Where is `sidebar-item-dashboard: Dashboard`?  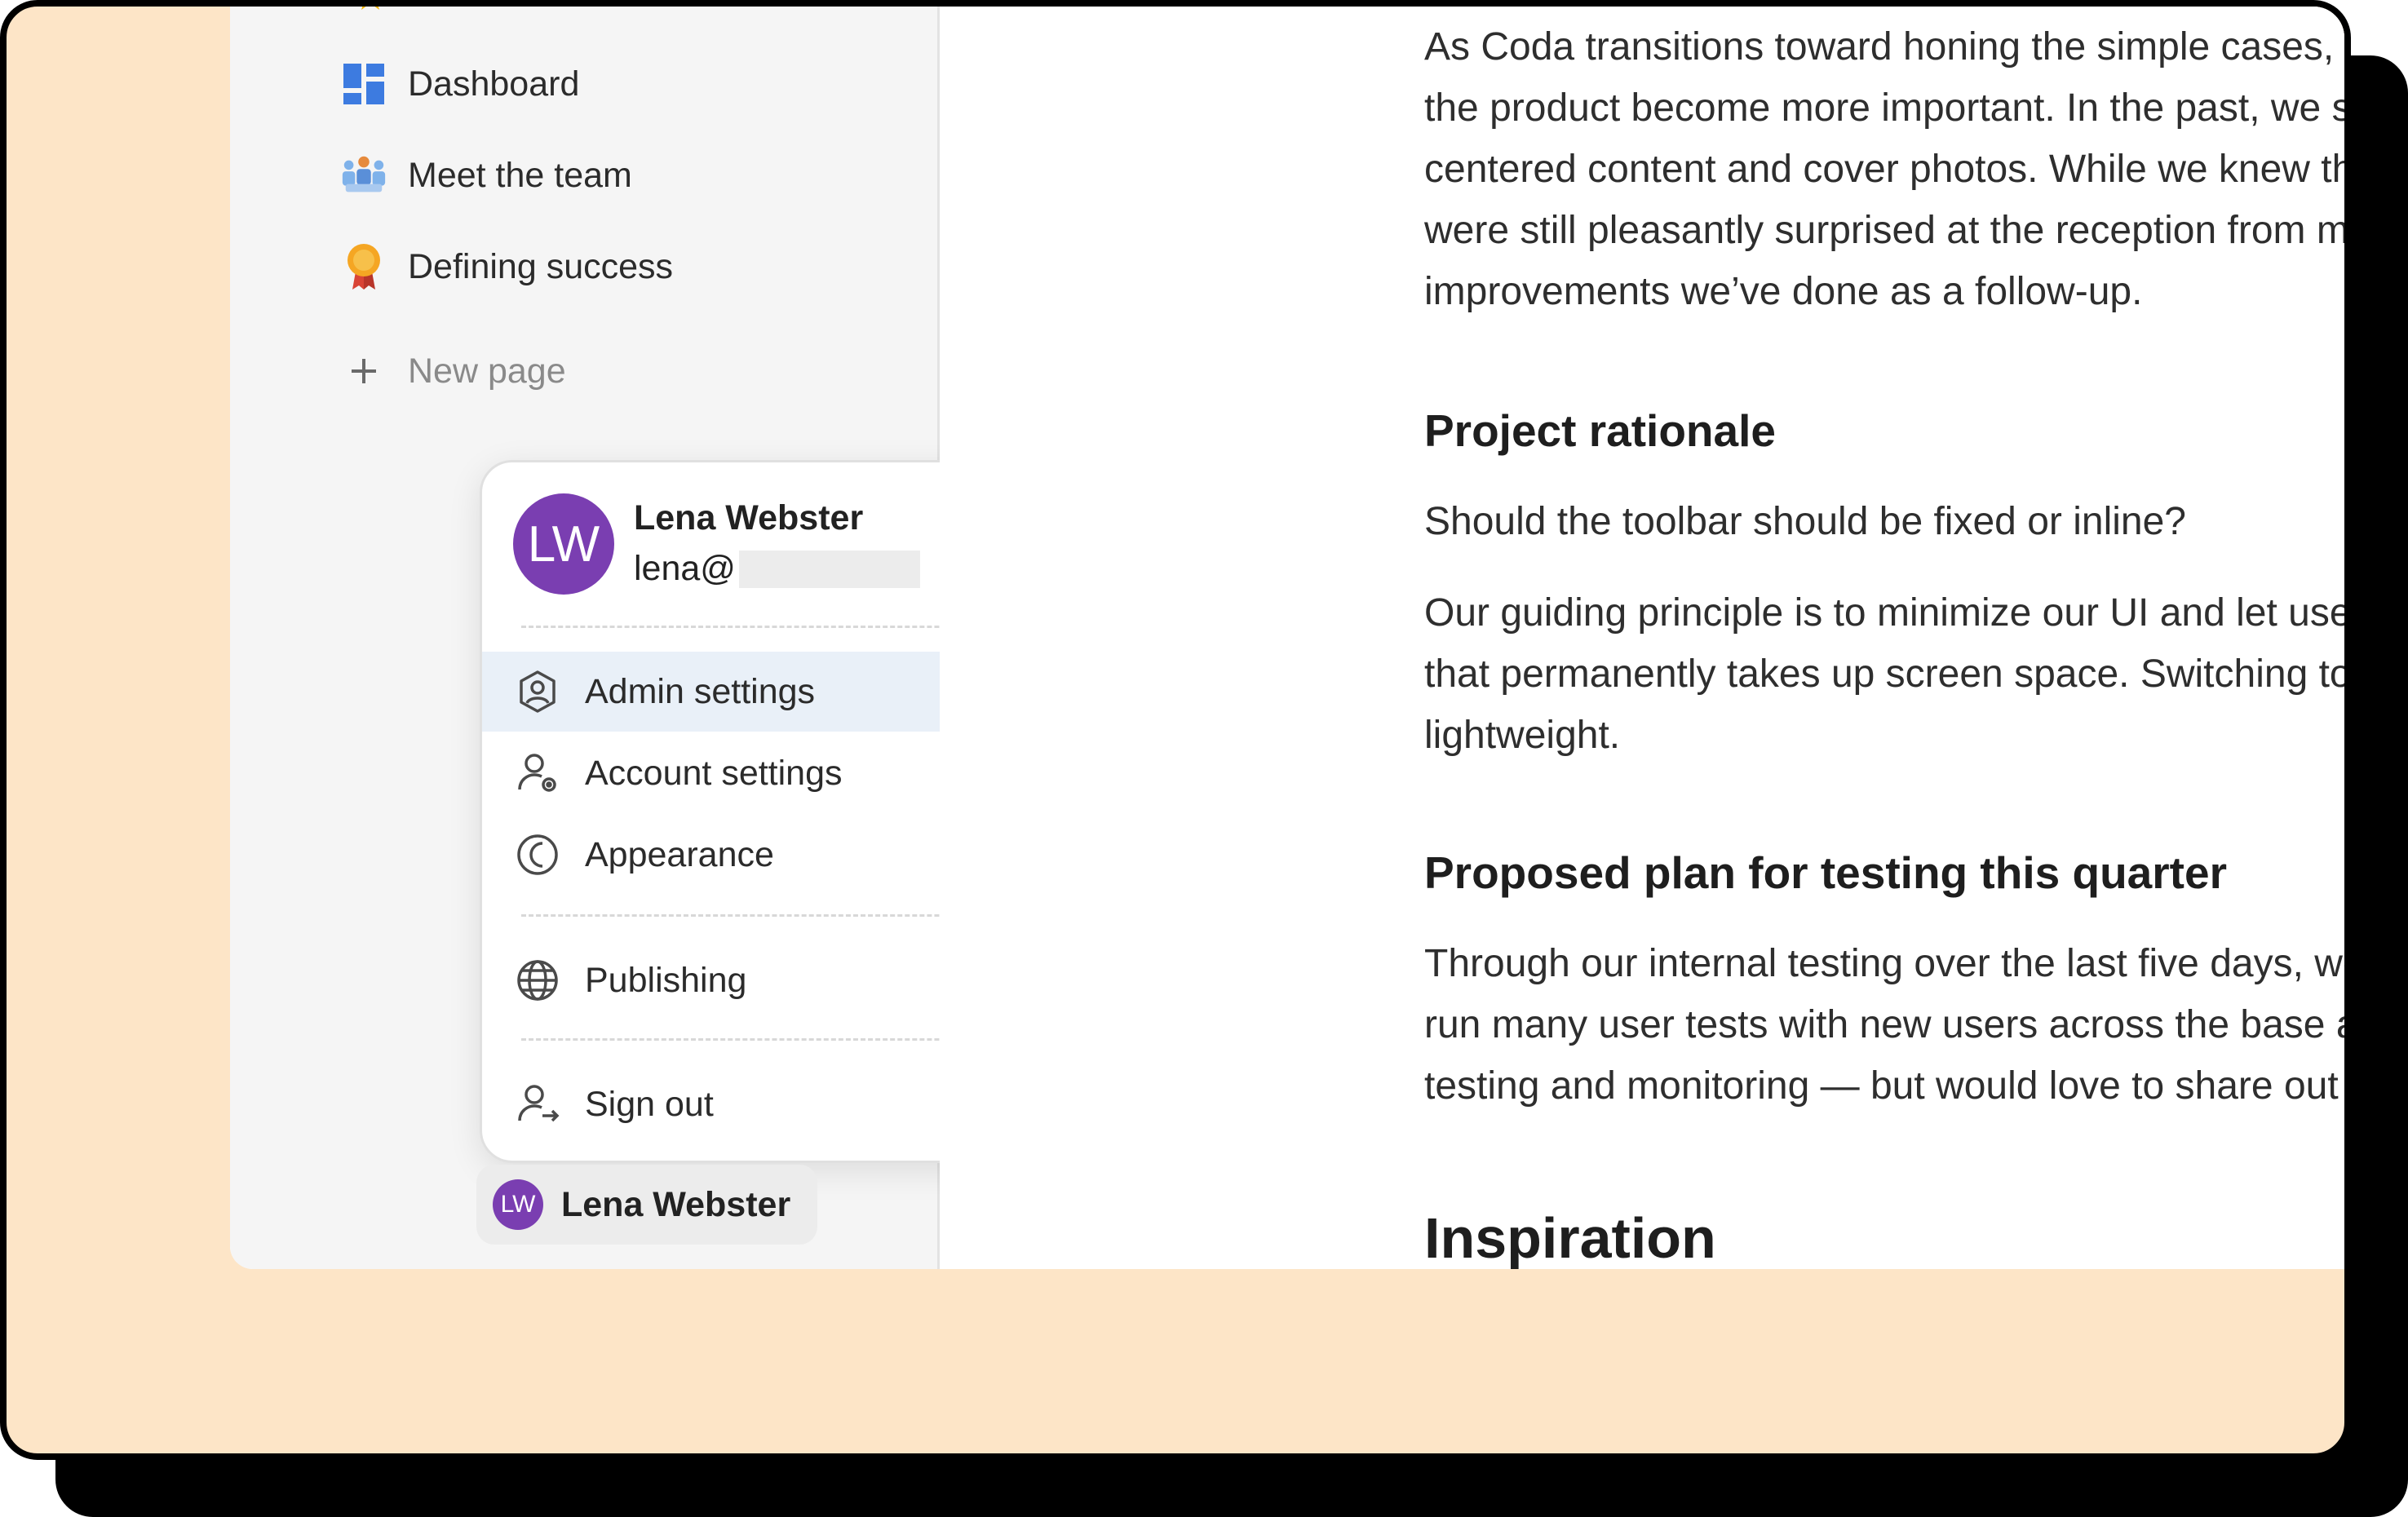
sidebar-item-dashboard: Dashboard is located at coordinates (459, 84).